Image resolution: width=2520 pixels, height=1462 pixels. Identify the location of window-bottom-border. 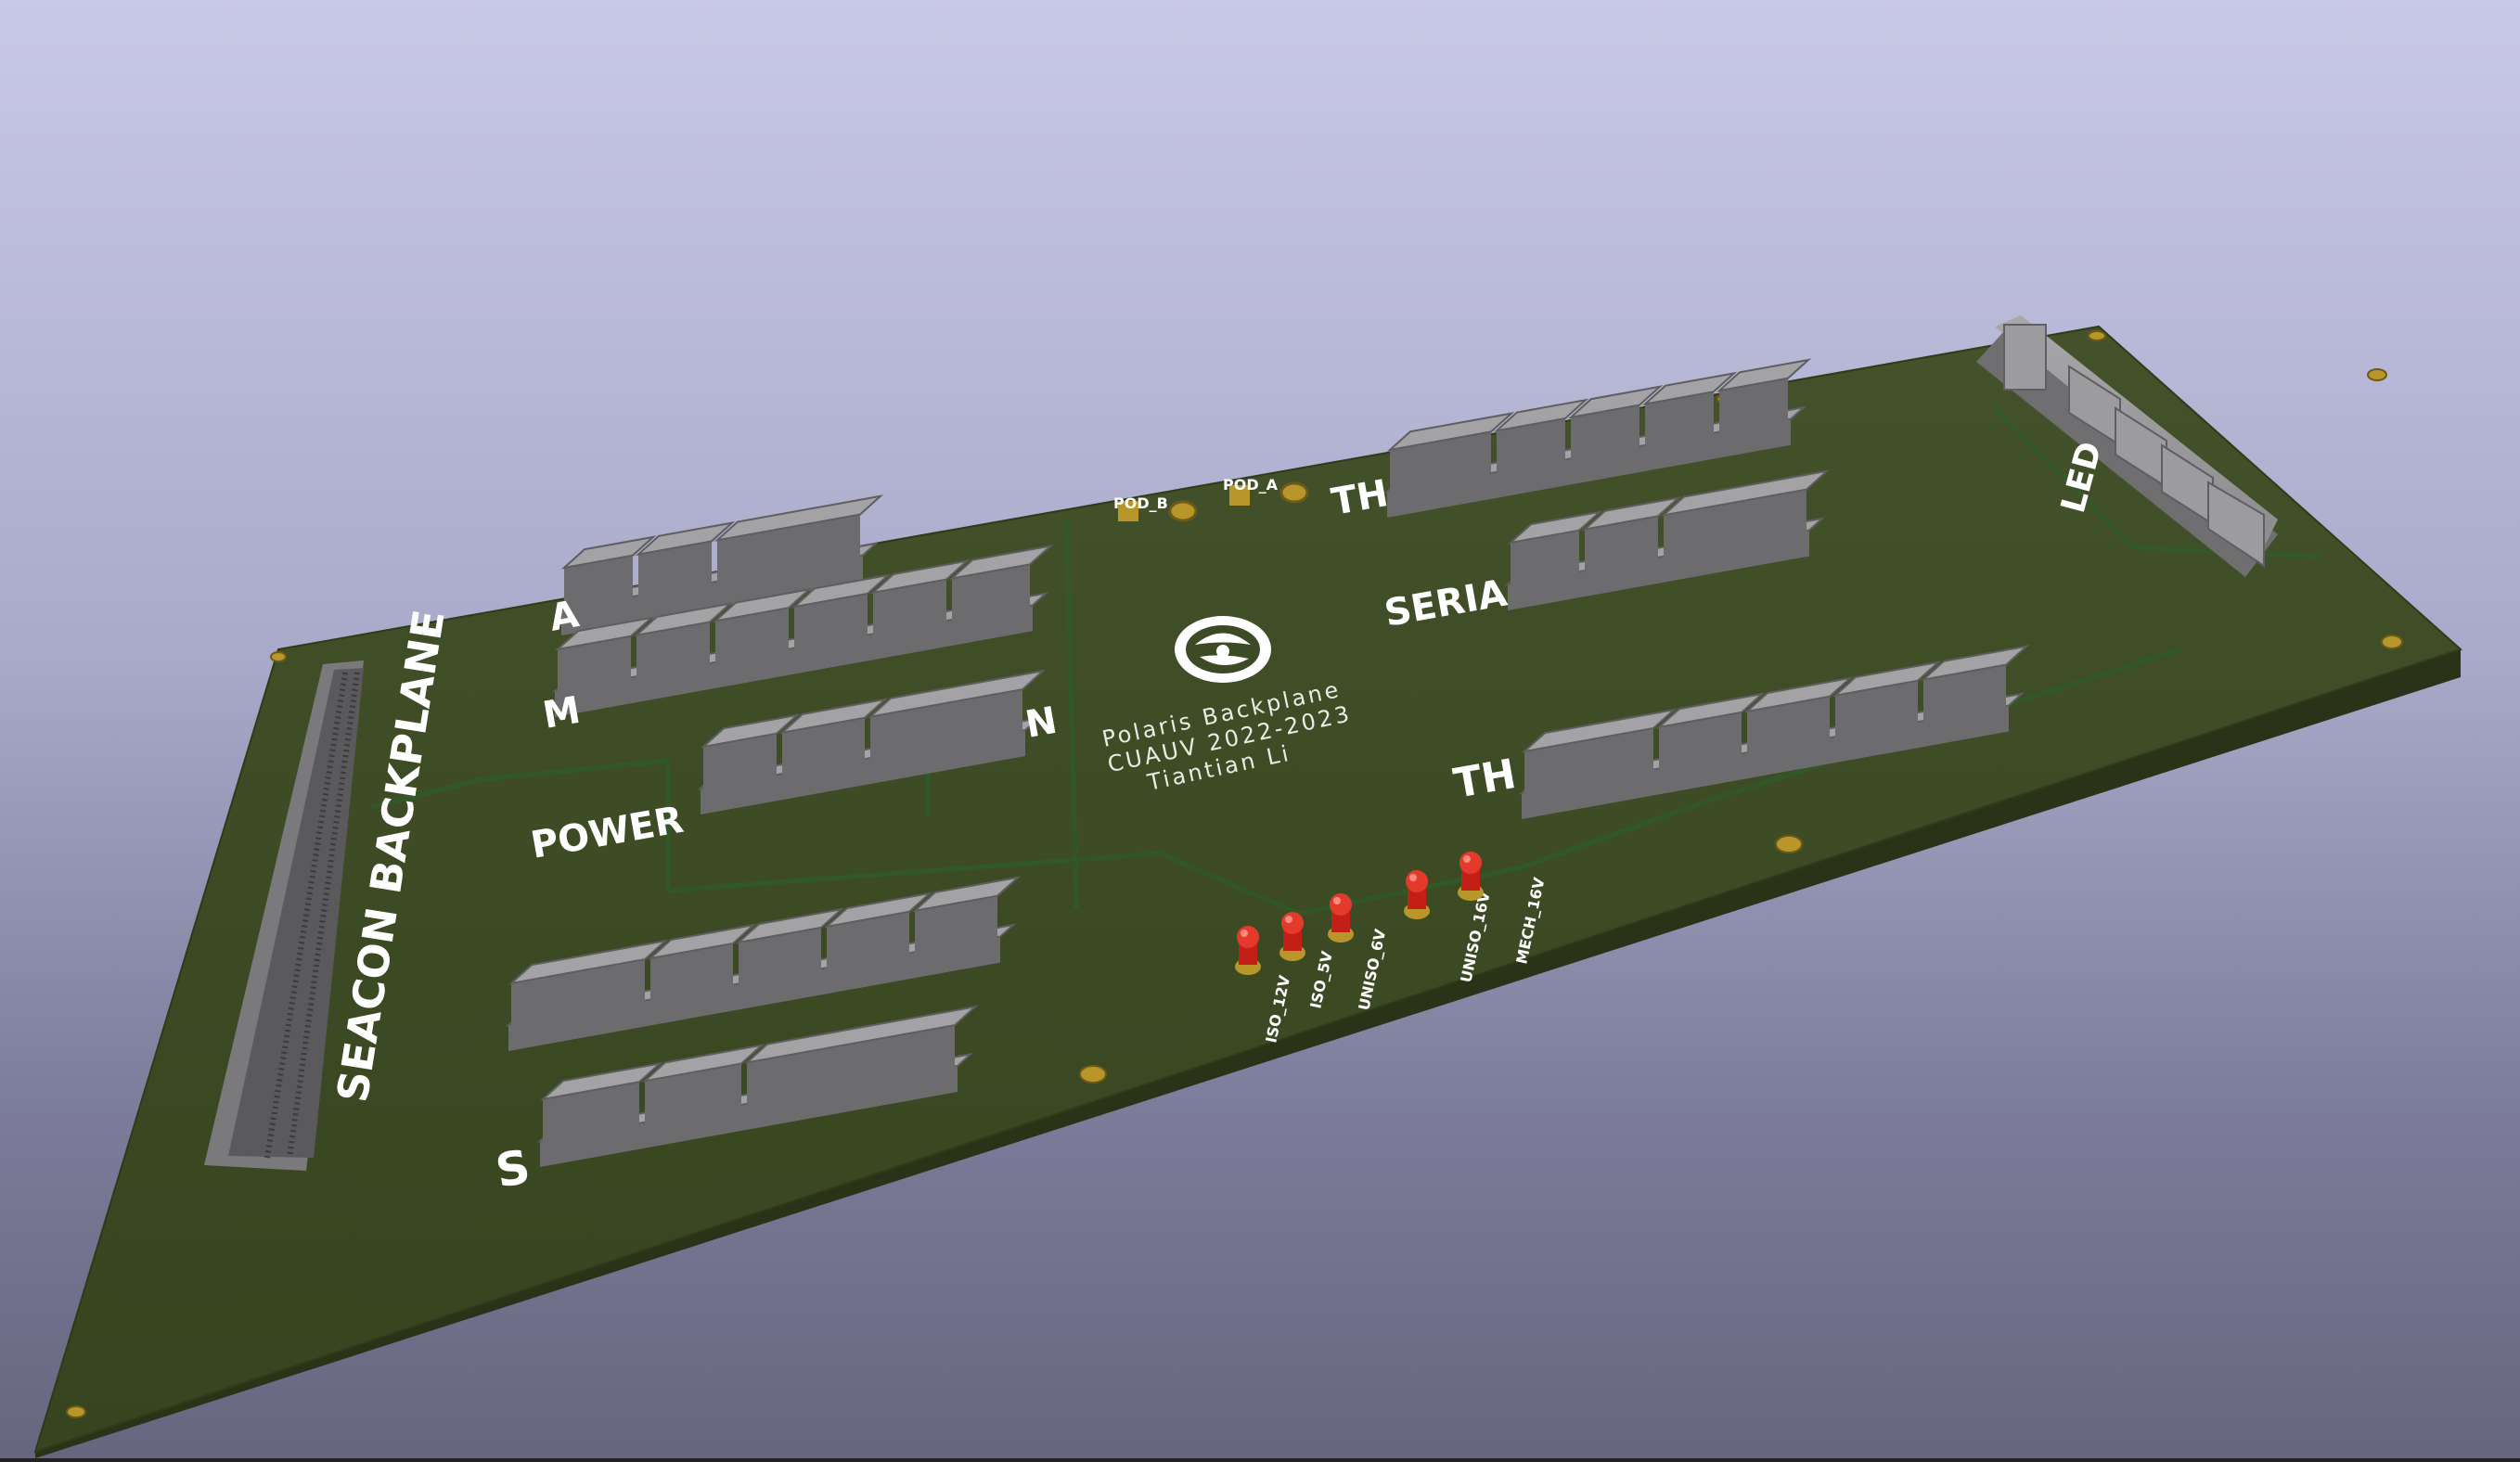
(1260, 1460).